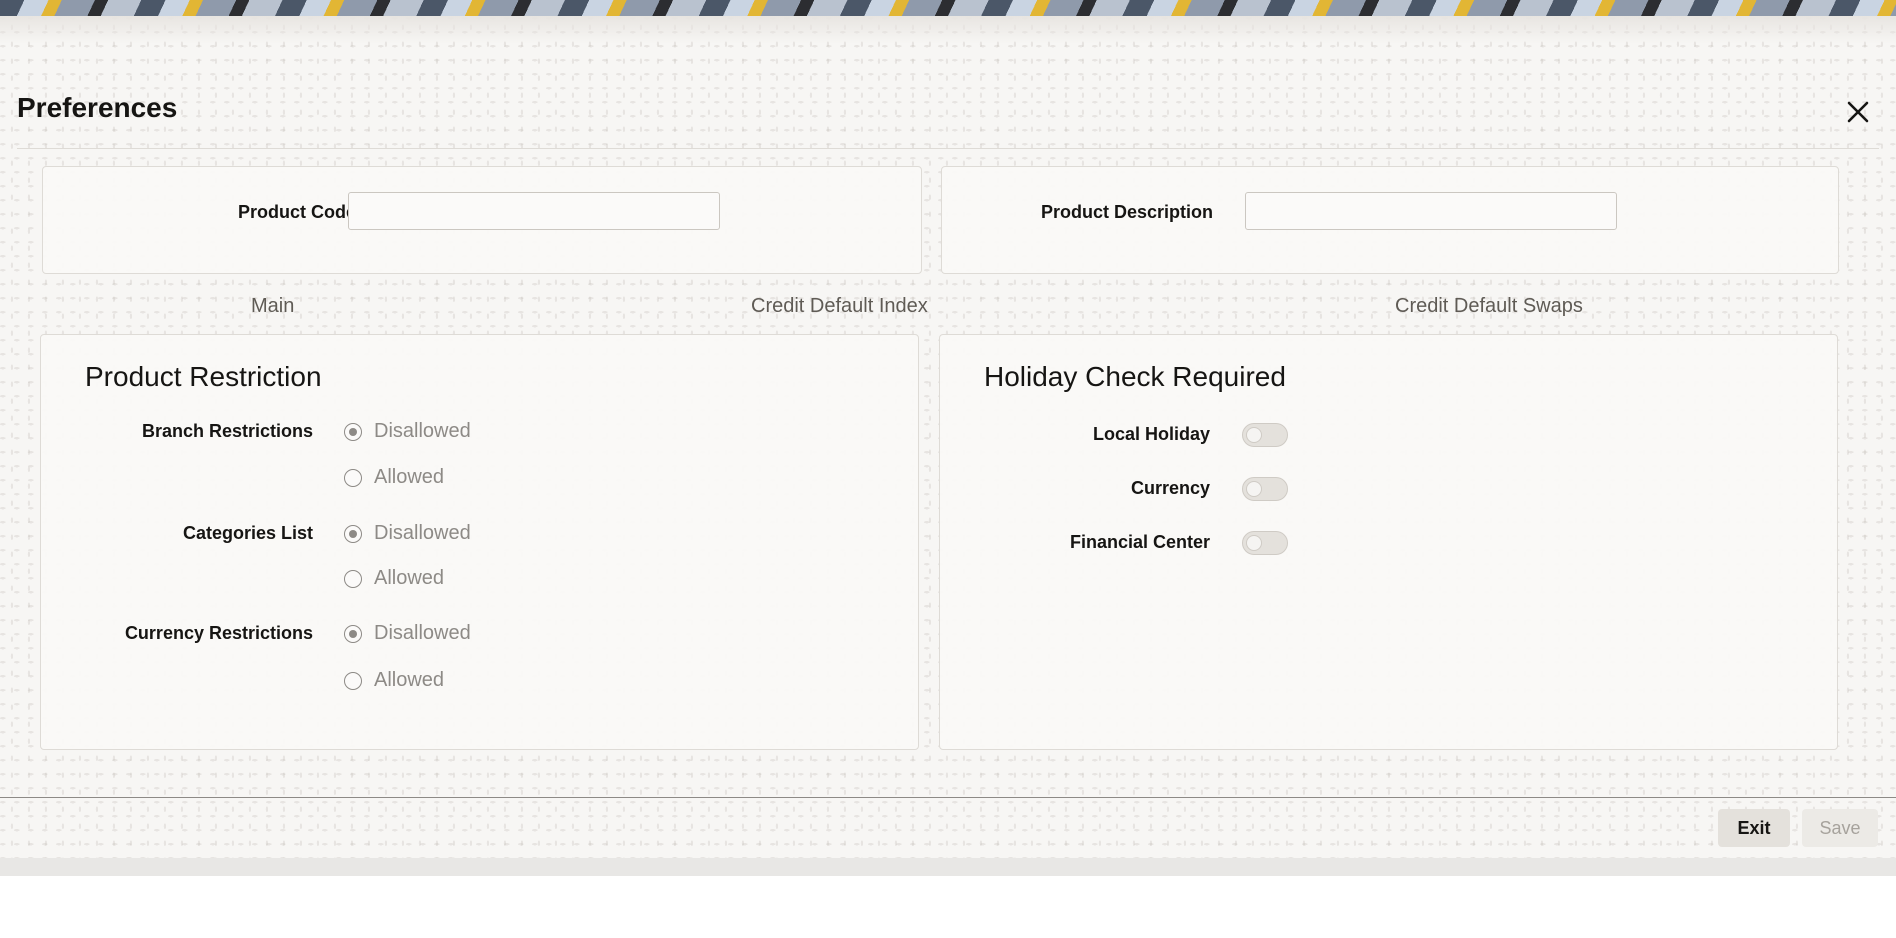  I want to click on banner-fade, so click(948, 30).